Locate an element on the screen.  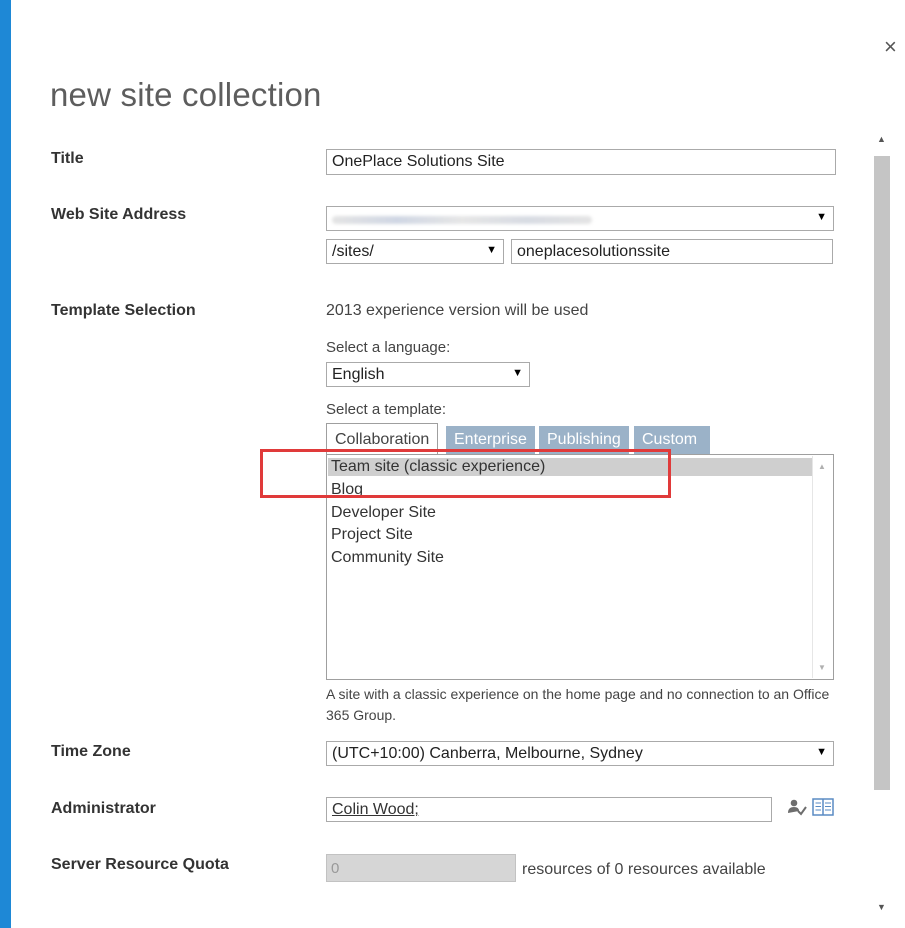
page-title: new site collection is located at coordinates (186, 94).